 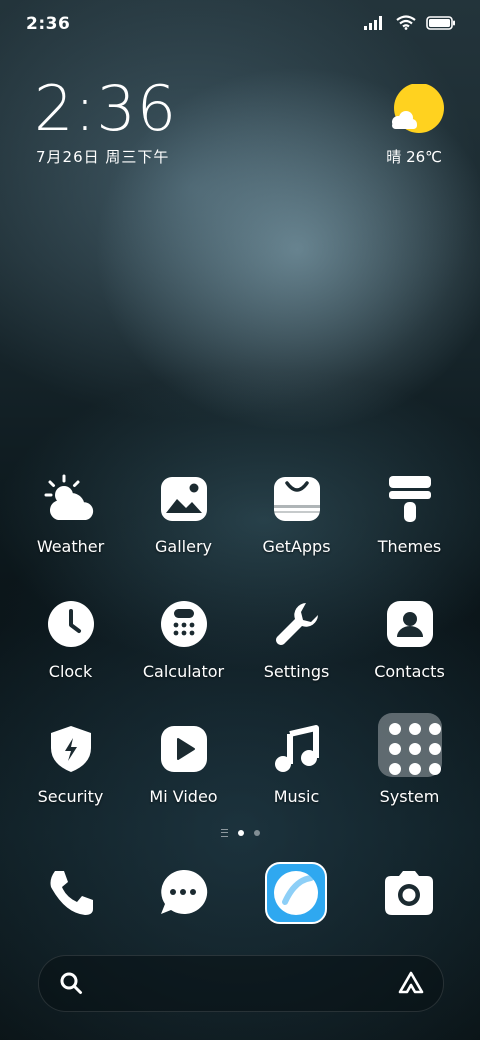 I want to click on dock-messages, so click(x=183, y=893).